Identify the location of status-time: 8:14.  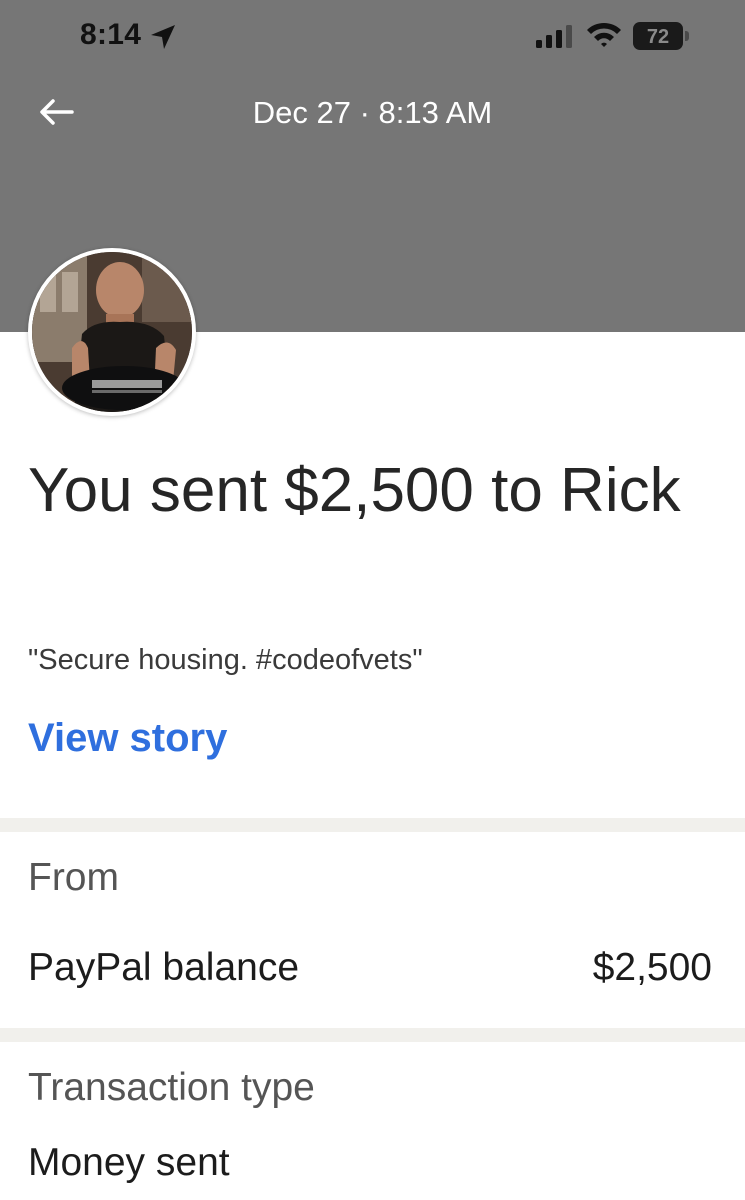
(111, 34).